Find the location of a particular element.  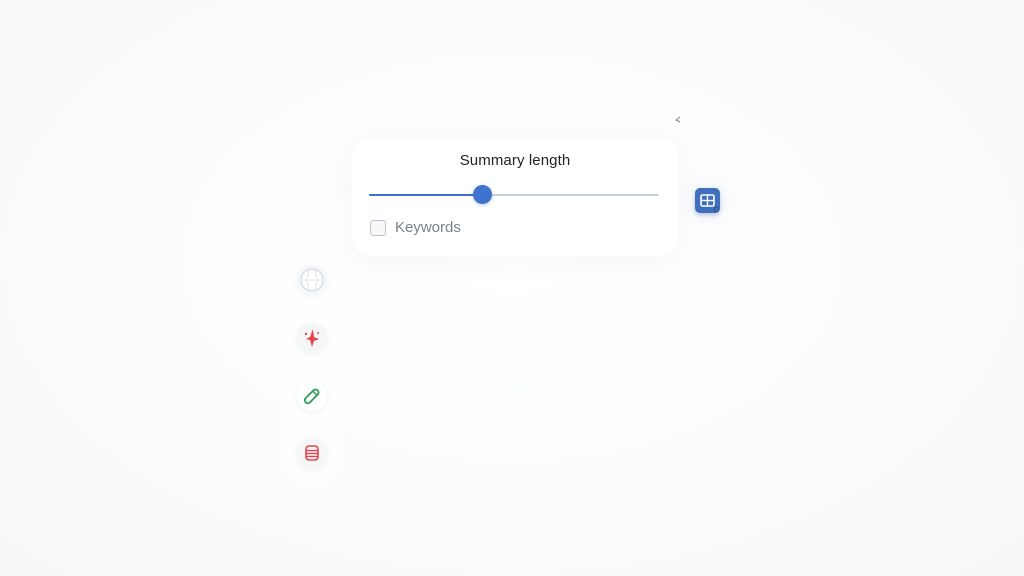

table-button-face is located at coordinates (707, 200).